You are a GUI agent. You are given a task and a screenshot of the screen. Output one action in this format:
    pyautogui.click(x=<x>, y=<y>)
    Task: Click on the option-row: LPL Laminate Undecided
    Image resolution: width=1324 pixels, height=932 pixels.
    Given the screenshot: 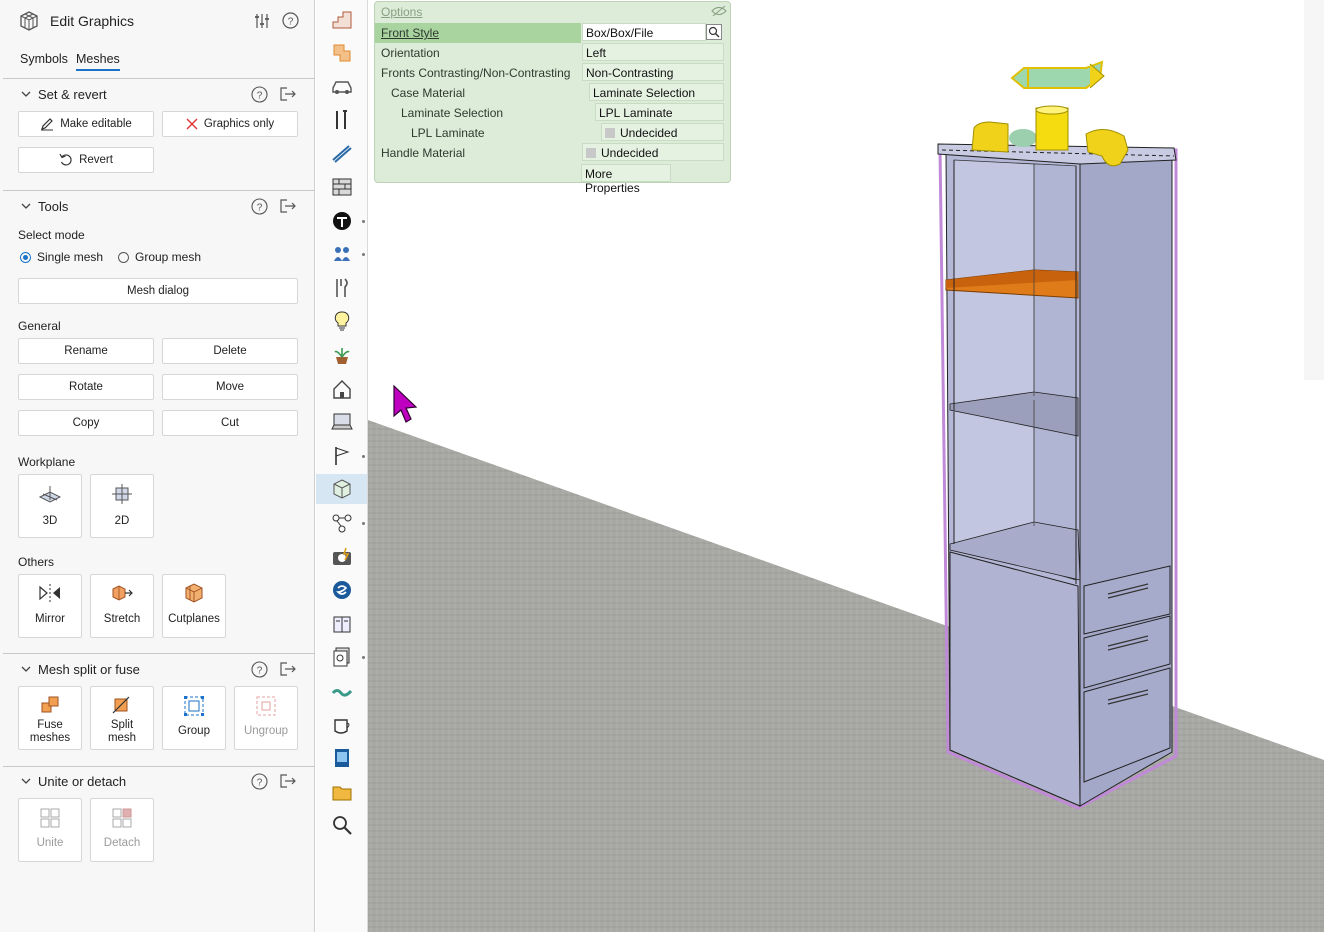 What is the action you would take?
    pyautogui.click(x=552, y=133)
    